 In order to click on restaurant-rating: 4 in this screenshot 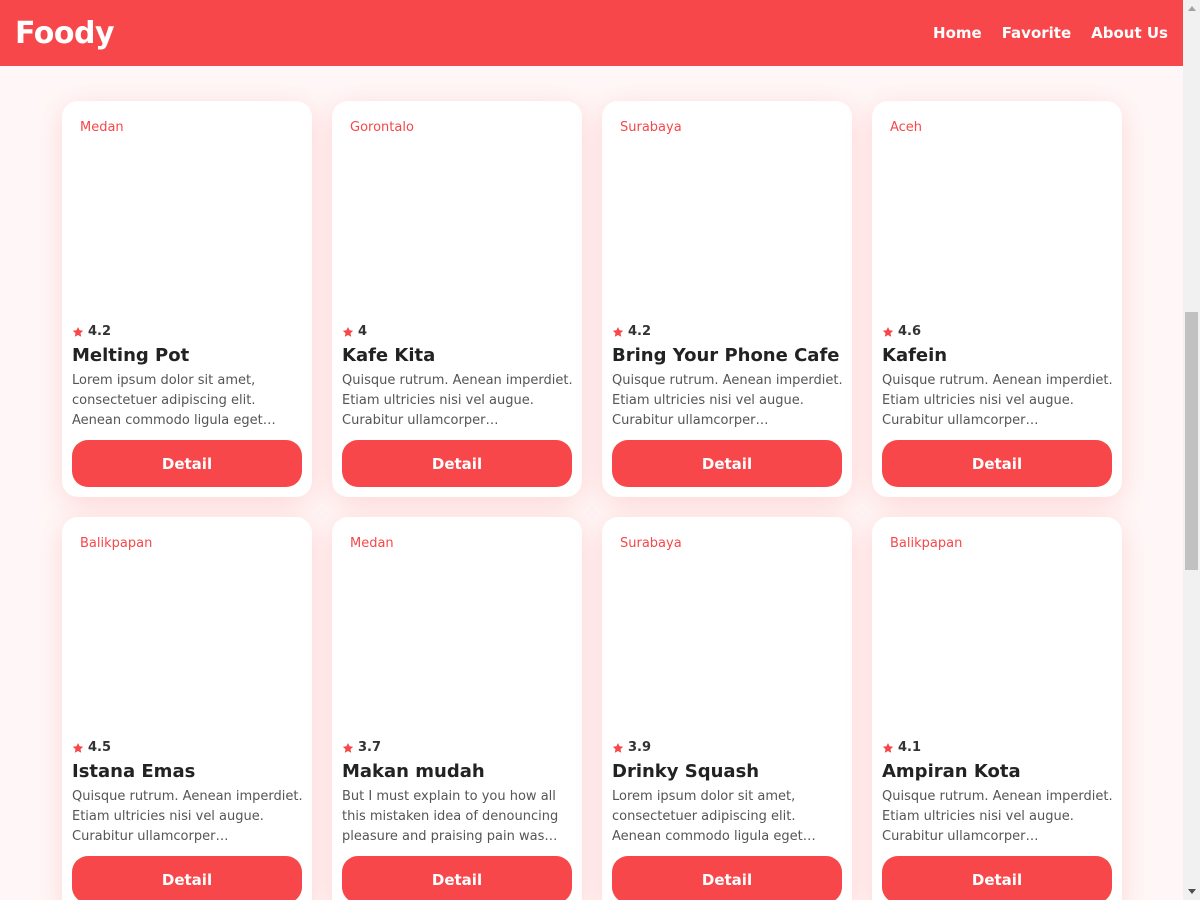, I will do `click(354, 331)`.